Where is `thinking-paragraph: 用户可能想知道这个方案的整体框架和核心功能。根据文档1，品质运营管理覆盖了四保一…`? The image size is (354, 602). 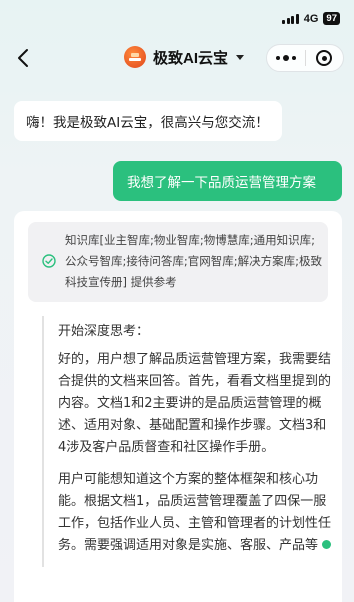
thinking-paragraph: 用户可能想知道这个方案的整体框架和核心功能。根据文档1，品质运营管理覆盖了四保一… is located at coordinates (195, 513).